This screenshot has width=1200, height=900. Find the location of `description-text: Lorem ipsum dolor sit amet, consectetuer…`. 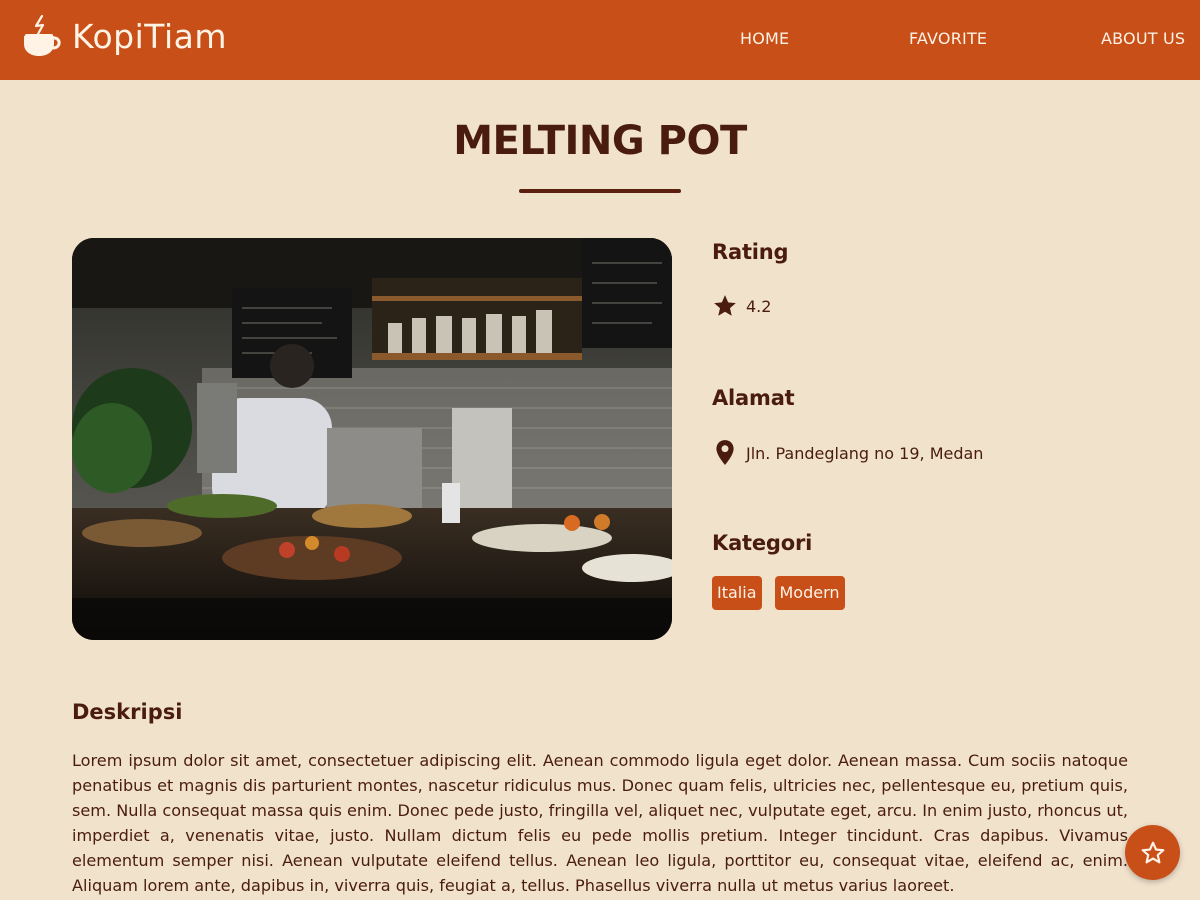

description-text: Lorem ipsum dolor sit amet, consectetuer… is located at coordinates (600, 823).